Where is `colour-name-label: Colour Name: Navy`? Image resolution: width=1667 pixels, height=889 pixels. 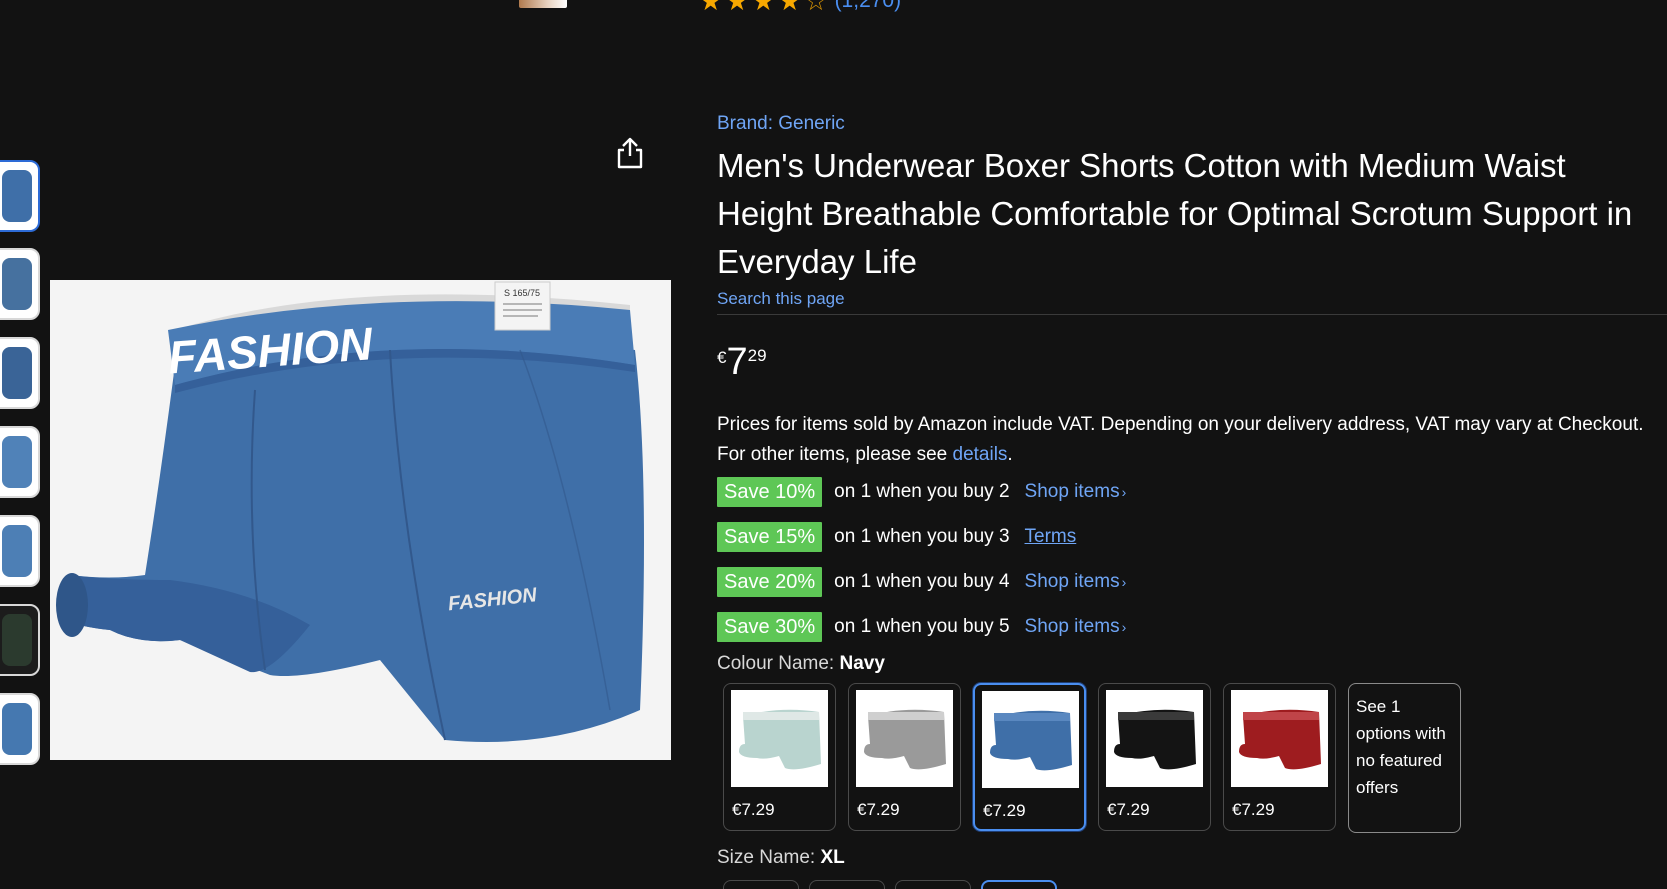
colour-name-label: Colour Name: Navy is located at coordinates (801, 664).